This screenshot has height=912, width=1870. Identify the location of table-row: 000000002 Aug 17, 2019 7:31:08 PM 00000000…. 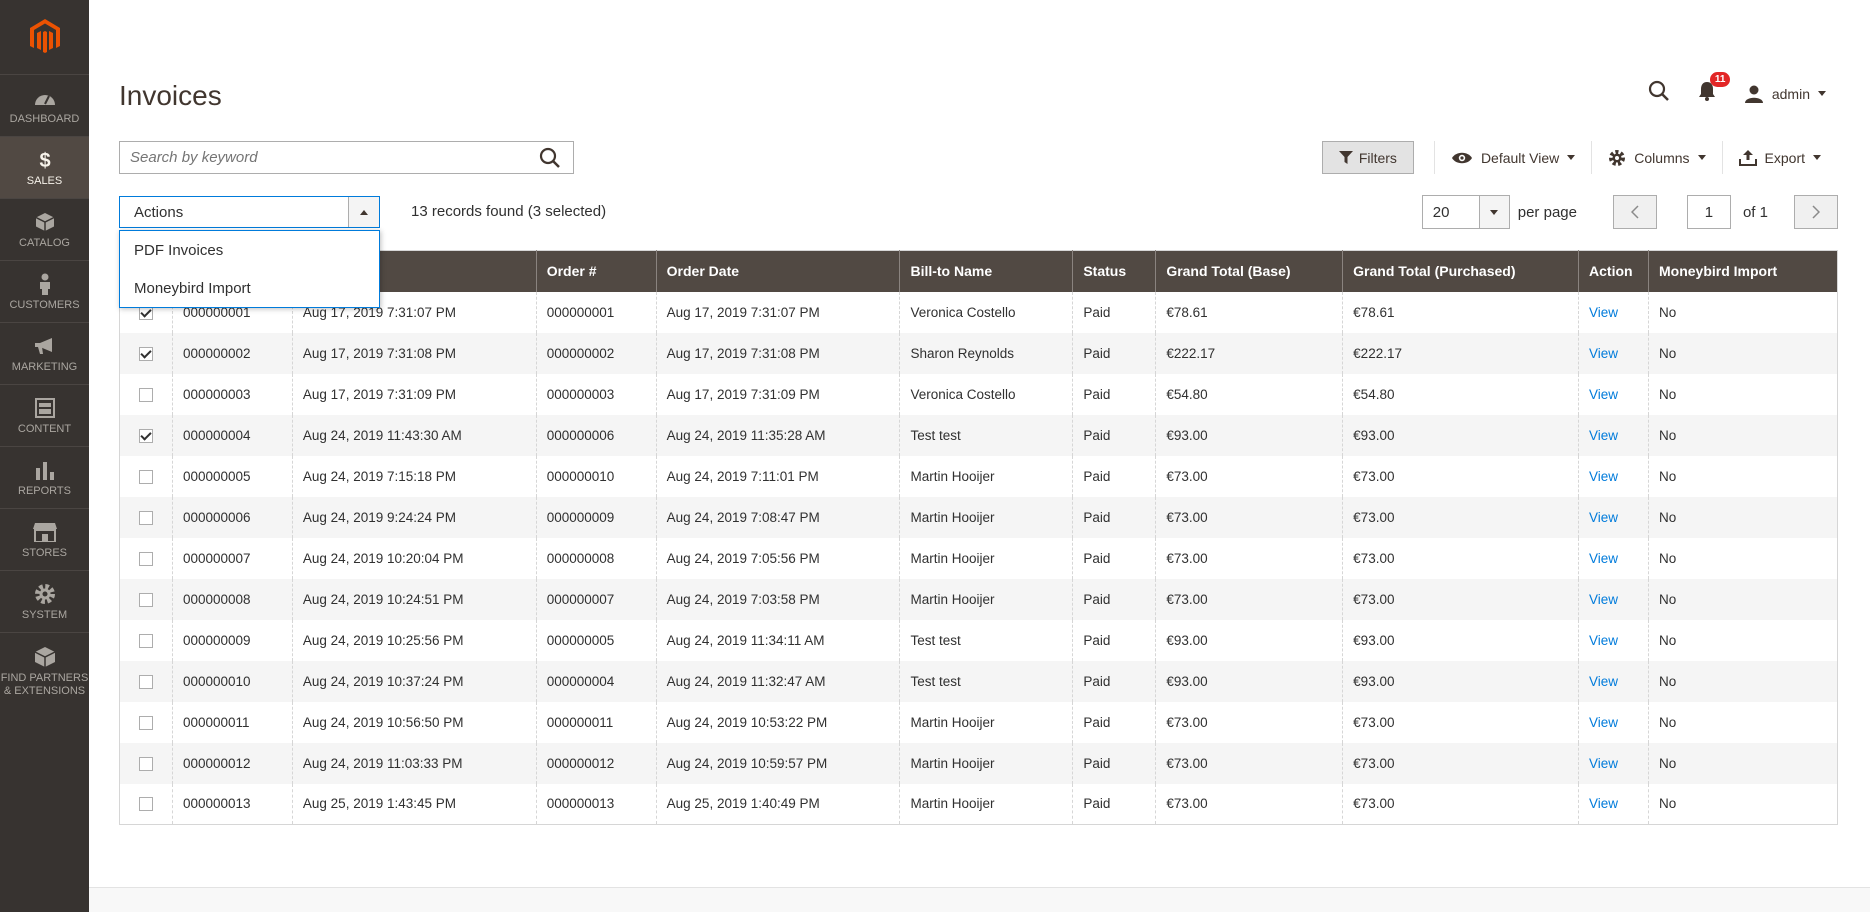
(978, 353).